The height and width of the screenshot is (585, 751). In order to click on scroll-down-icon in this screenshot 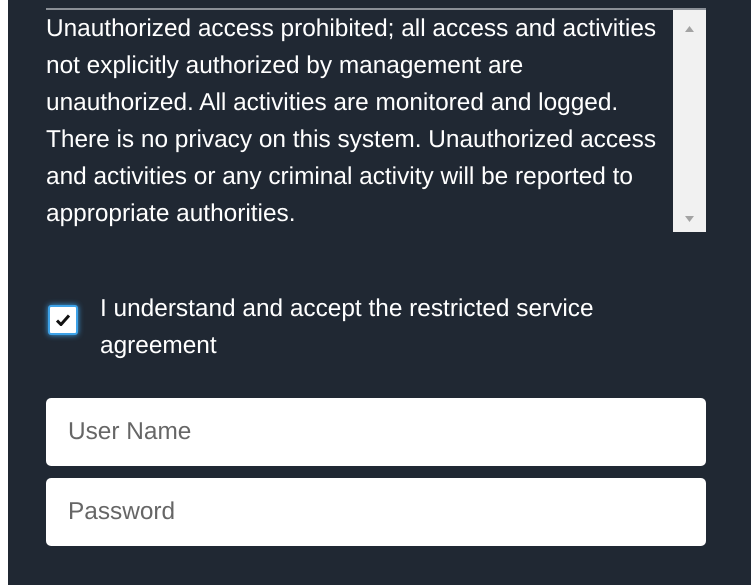, I will do `click(689, 219)`.